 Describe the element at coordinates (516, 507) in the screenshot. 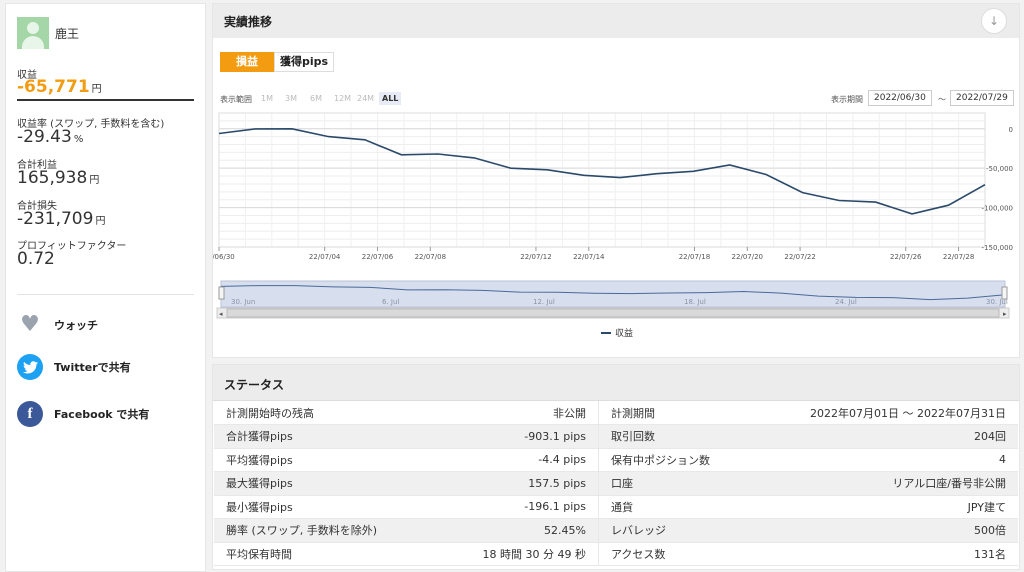

I see `status-value: -196.1 pips` at that location.